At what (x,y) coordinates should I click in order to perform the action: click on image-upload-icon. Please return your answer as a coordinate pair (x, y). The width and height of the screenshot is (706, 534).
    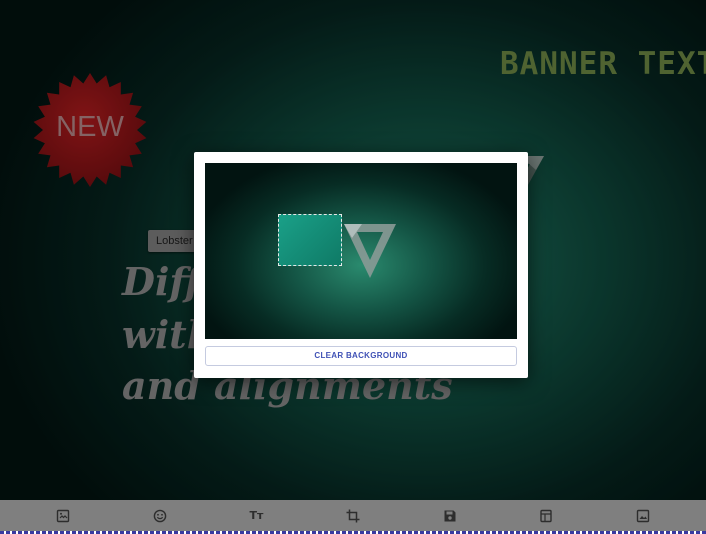
    Looking at the image, I should click on (63, 515).